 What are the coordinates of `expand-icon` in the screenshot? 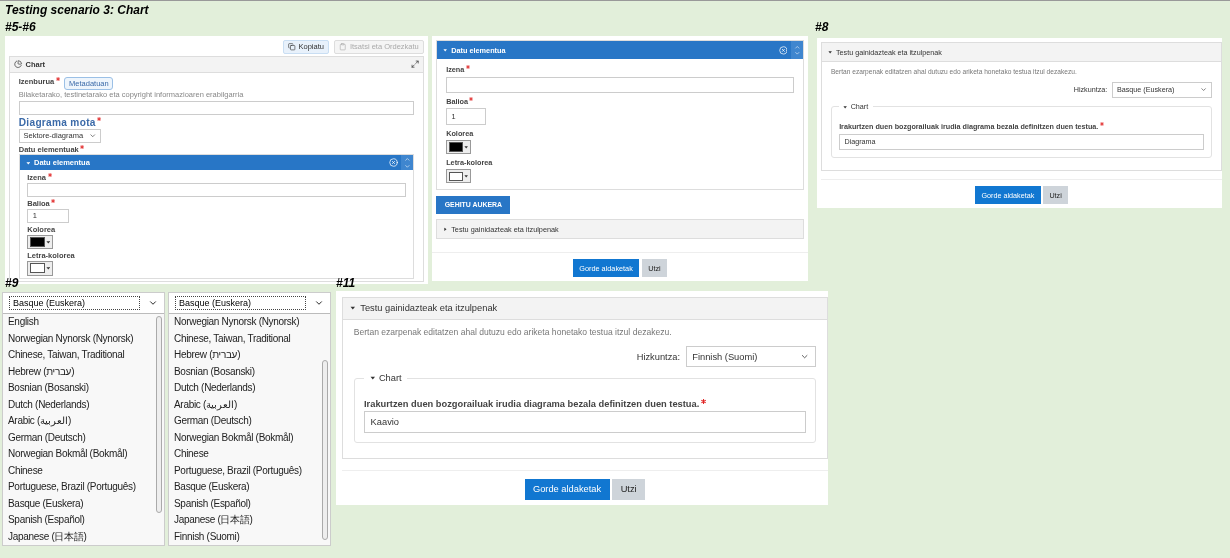 It's located at (414, 64).